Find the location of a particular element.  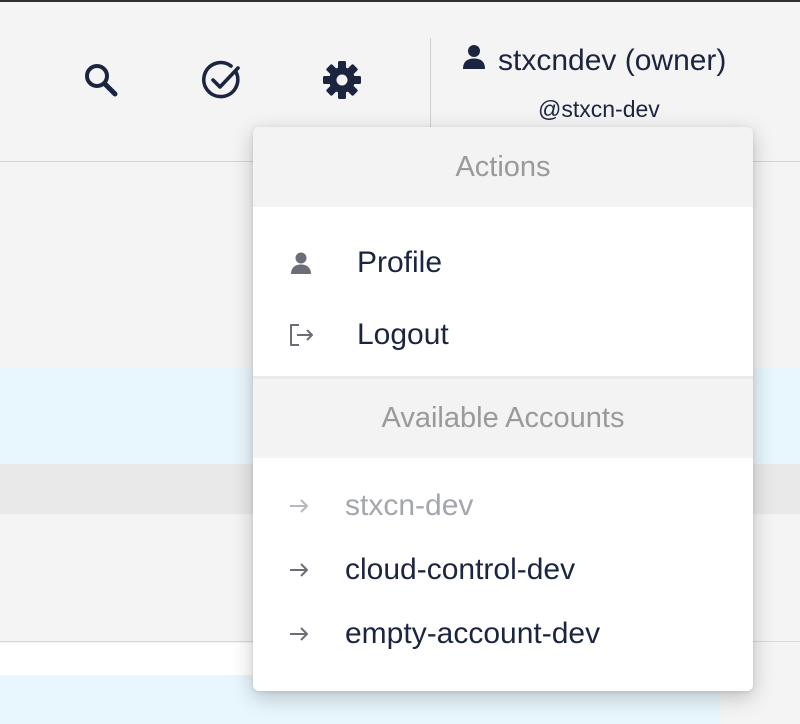

account-item-empty-account-dev: empty-account-dev is located at coordinates (503, 634).